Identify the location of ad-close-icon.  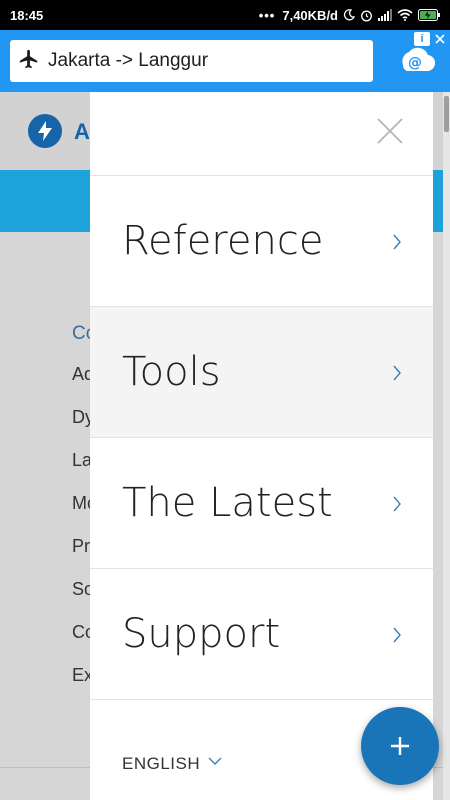
(440, 39).